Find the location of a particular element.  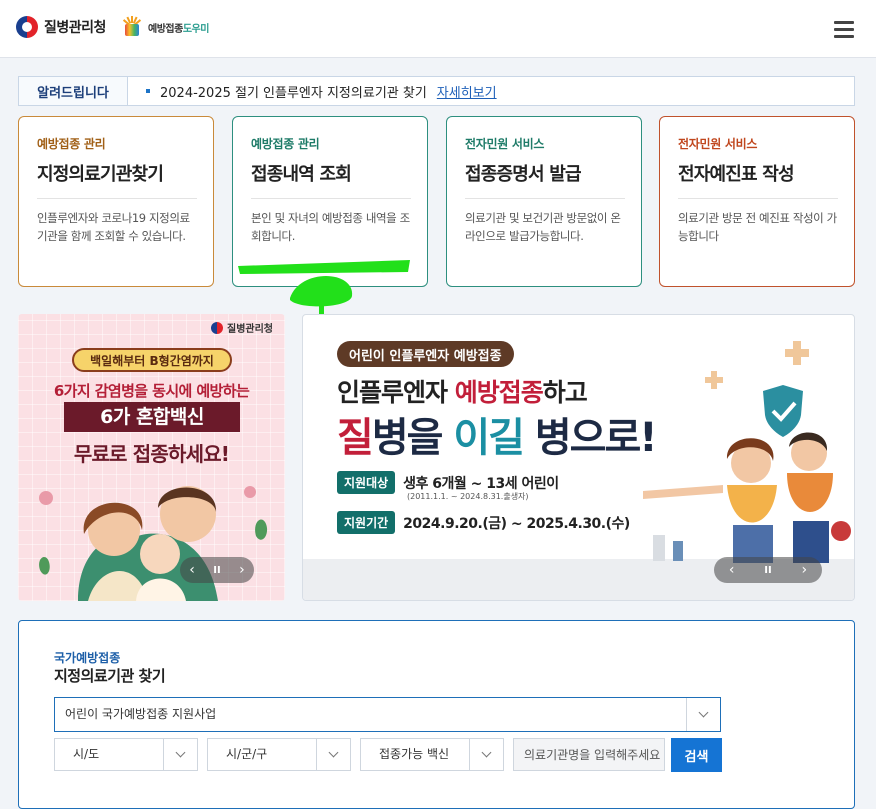

support-period-value: 2024.9.20.(금) ~ 2025.4.30.(수) is located at coordinates (516, 523).